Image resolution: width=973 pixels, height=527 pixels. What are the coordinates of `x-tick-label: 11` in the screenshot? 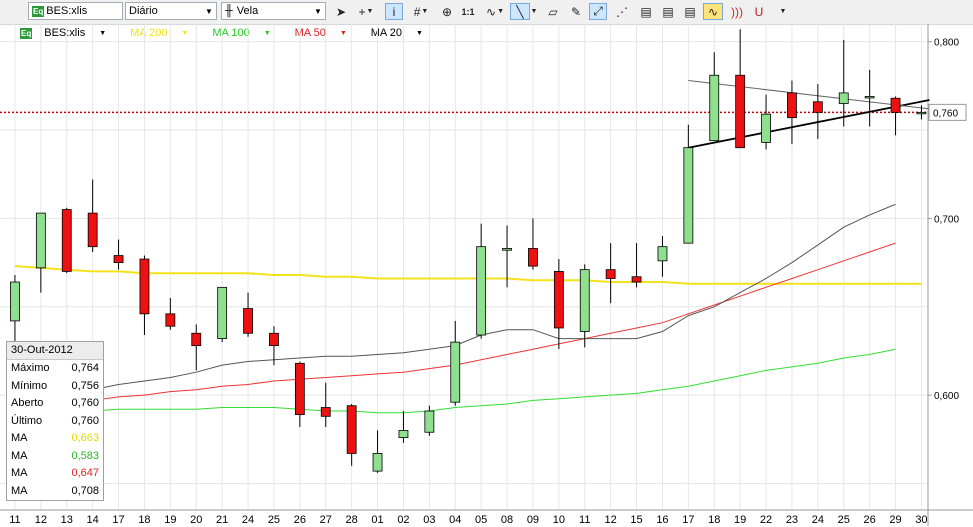 It's located at (14, 520).